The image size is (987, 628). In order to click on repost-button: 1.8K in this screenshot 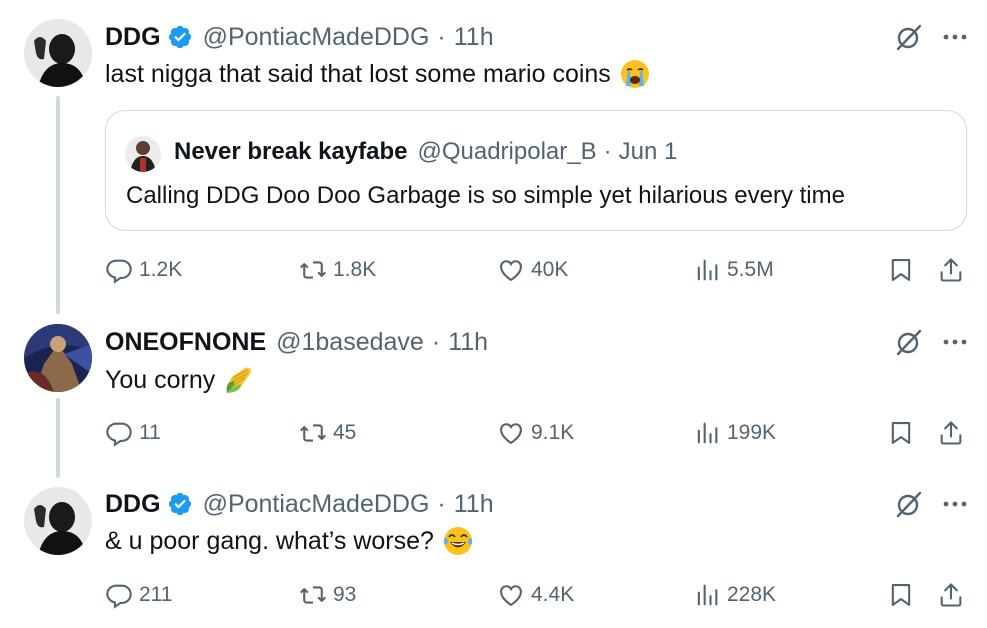, I will do `click(337, 270)`.